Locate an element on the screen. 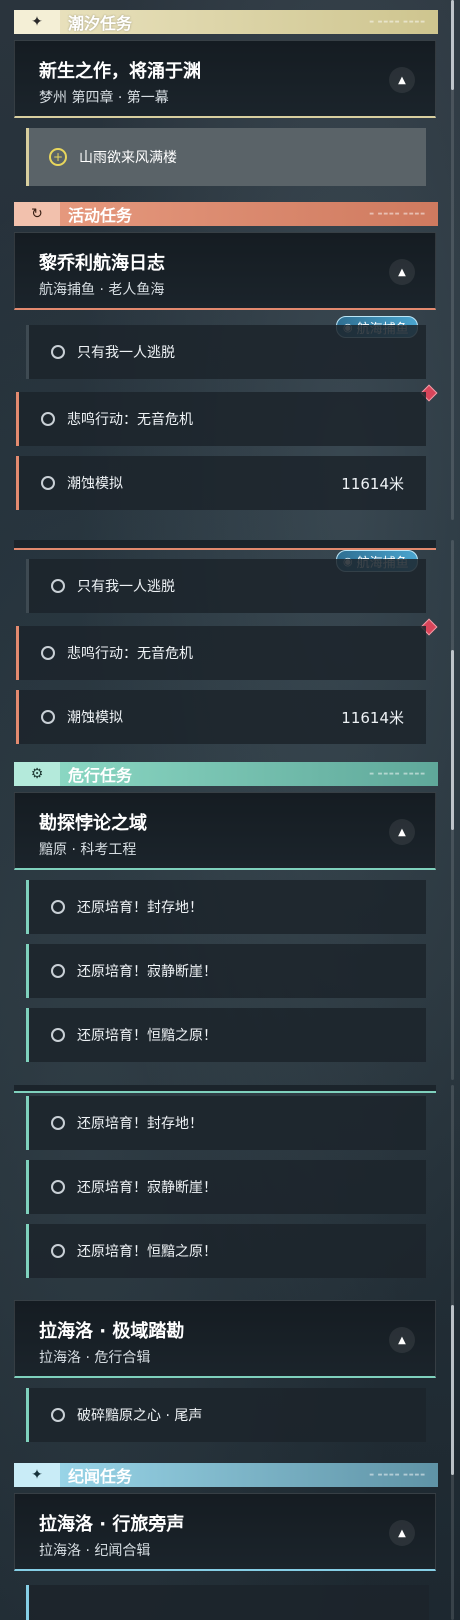  quest-card-legend: 拉海洛 · 行旅旁声 拉海洛 · 纪闻合辑 ▲ is located at coordinates (225, 1532).